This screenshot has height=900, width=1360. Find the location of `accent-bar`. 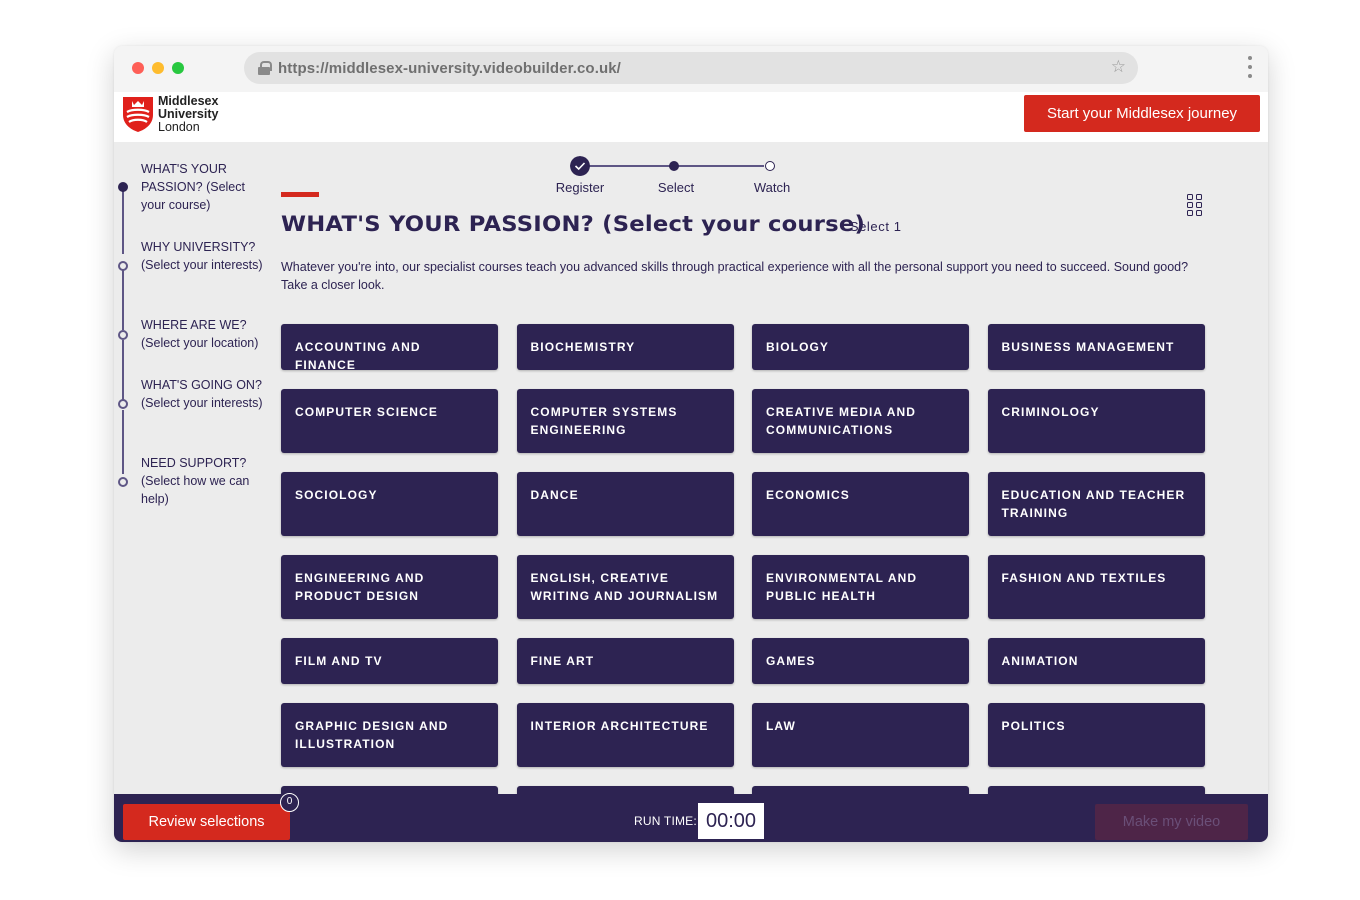

accent-bar is located at coordinates (300, 194).